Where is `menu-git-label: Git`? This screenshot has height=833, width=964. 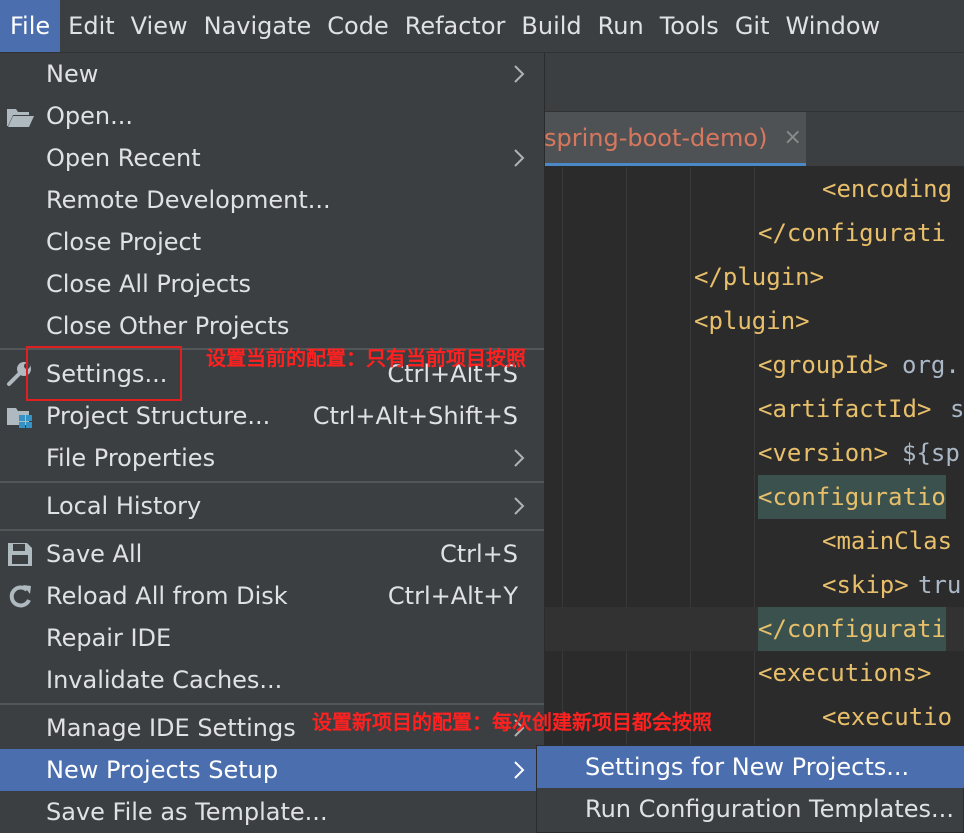
menu-git-label: Git is located at coordinates (752, 26).